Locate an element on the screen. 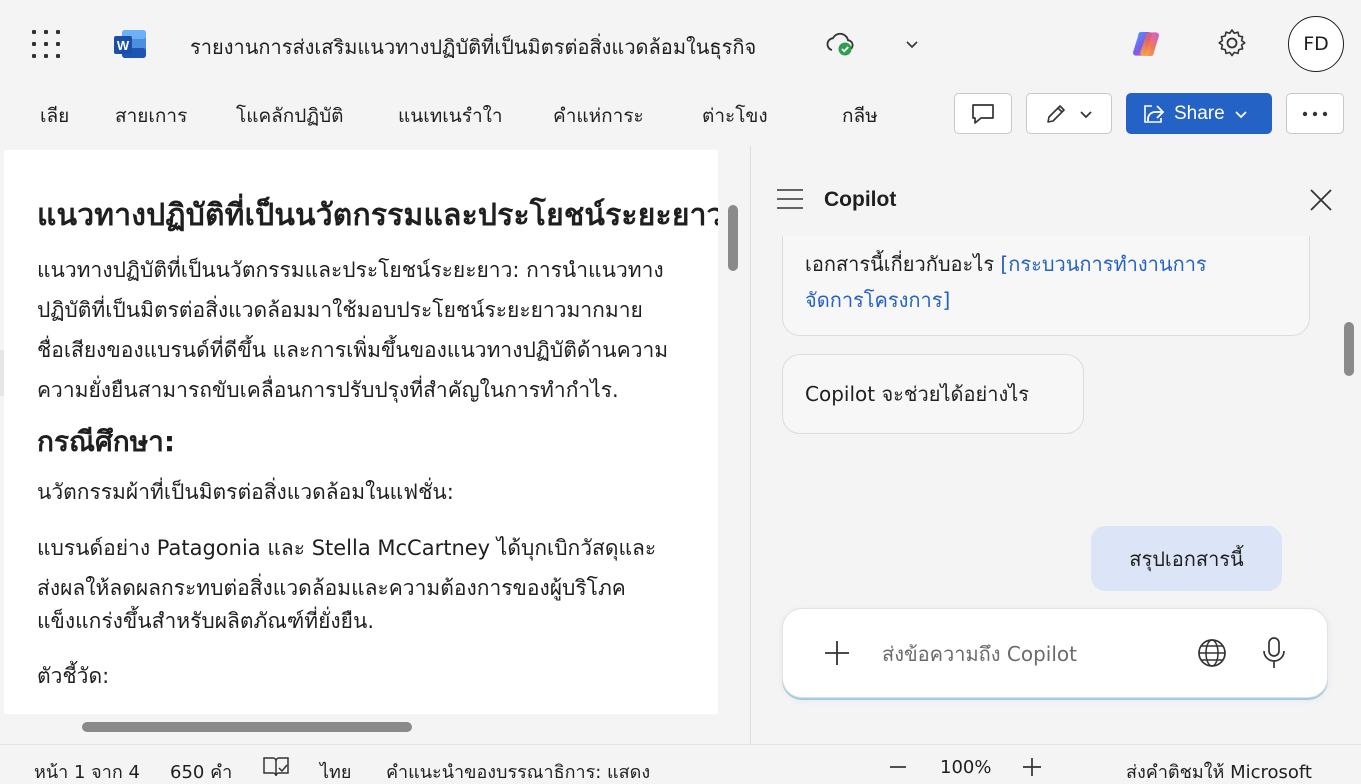  word-logo: W is located at coordinates (130, 44).